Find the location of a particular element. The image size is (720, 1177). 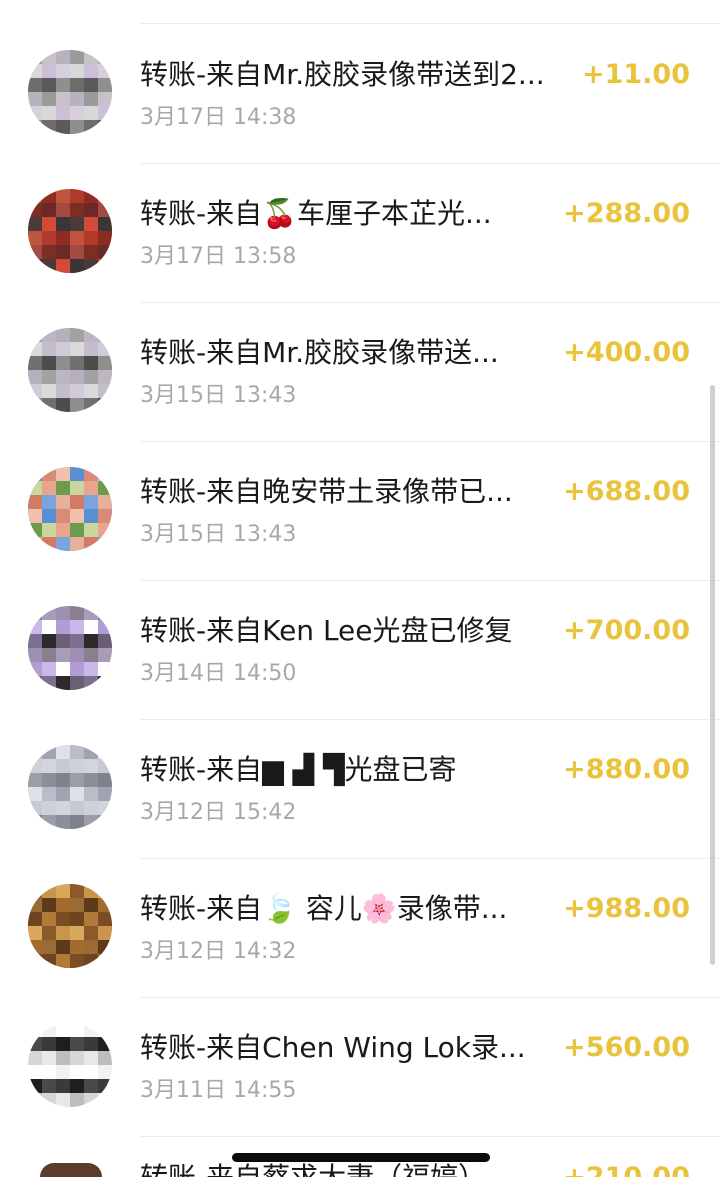

transaction-row: 转账-来自Ken Lee光盘已修复 3月14日 14:50 +700.00 is located at coordinates (360, 650).